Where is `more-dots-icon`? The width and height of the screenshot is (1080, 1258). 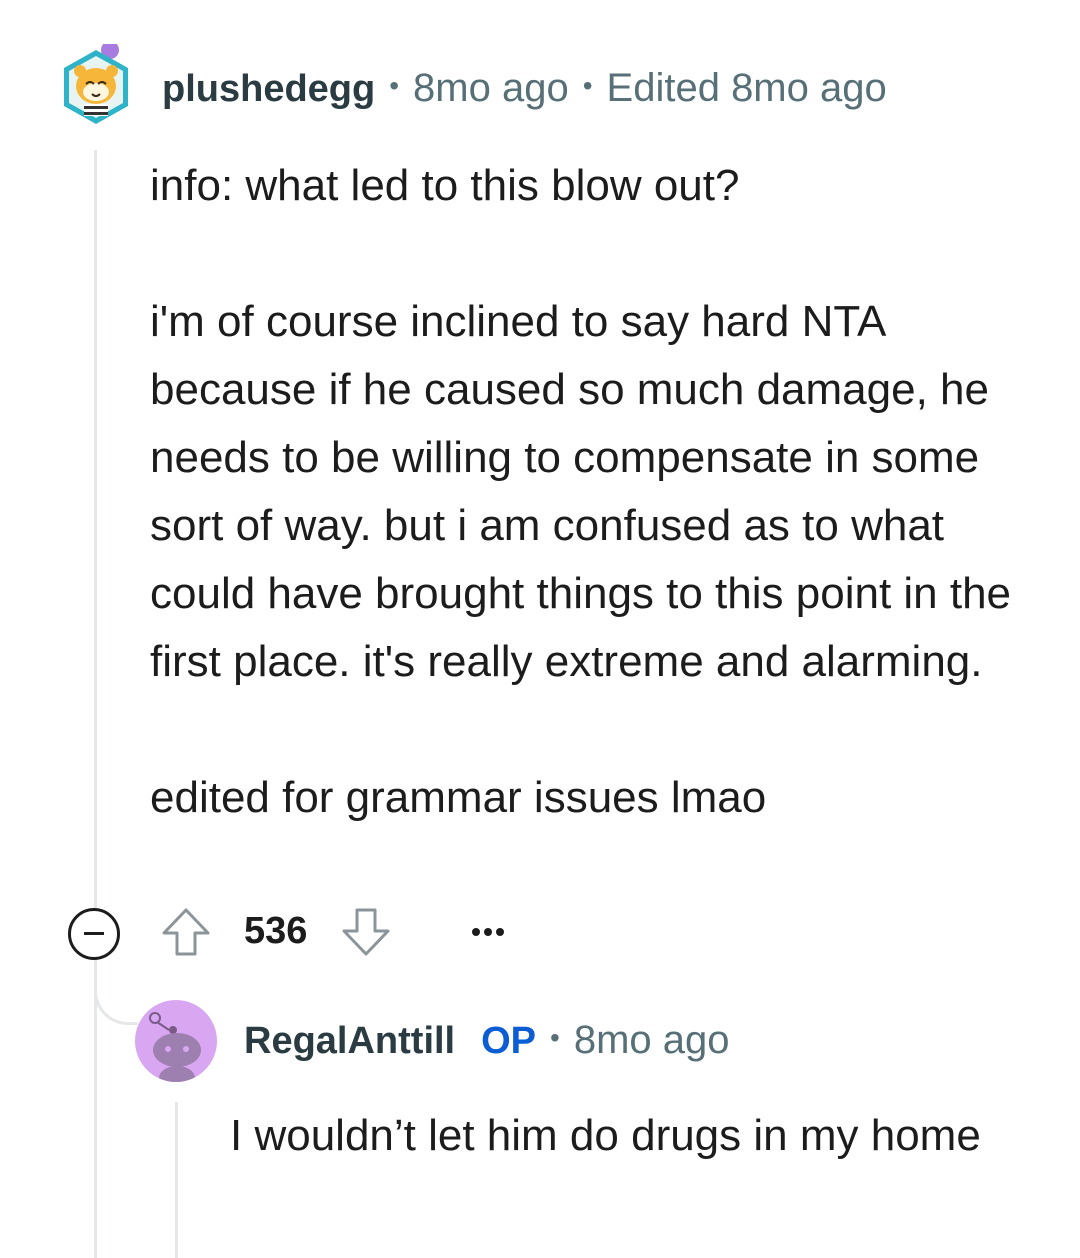
more-dots-icon is located at coordinates (488, 932).